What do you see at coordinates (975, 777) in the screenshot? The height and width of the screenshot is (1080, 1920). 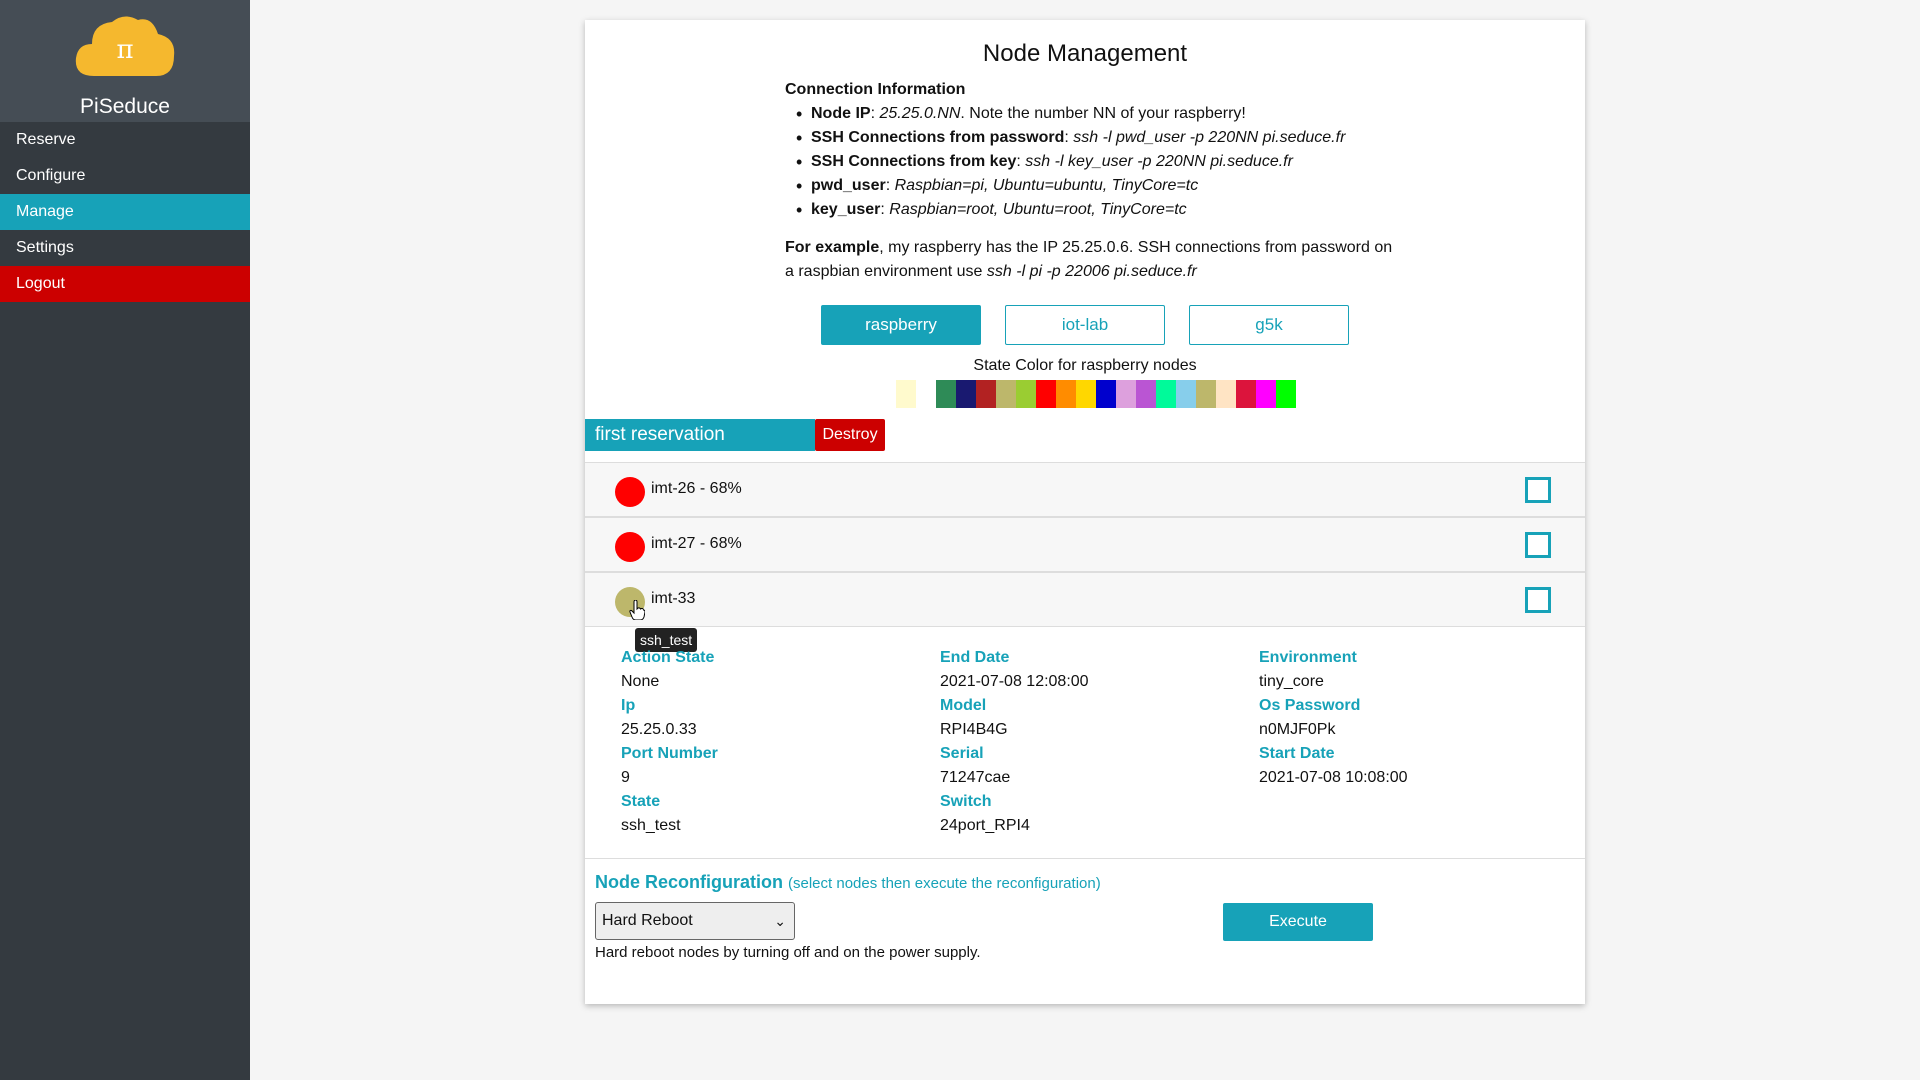 I see `detail-value: 71247cae` at bounding box center [975, 777].